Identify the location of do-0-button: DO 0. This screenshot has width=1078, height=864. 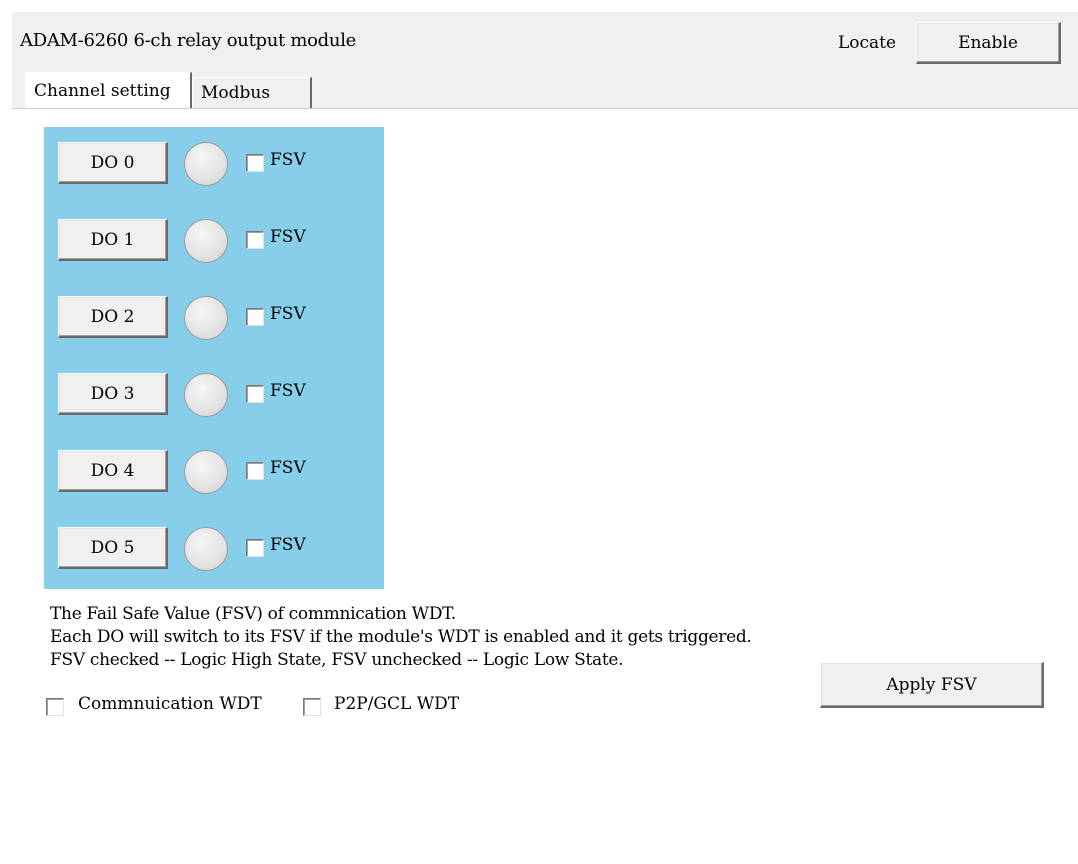
(113, 163).